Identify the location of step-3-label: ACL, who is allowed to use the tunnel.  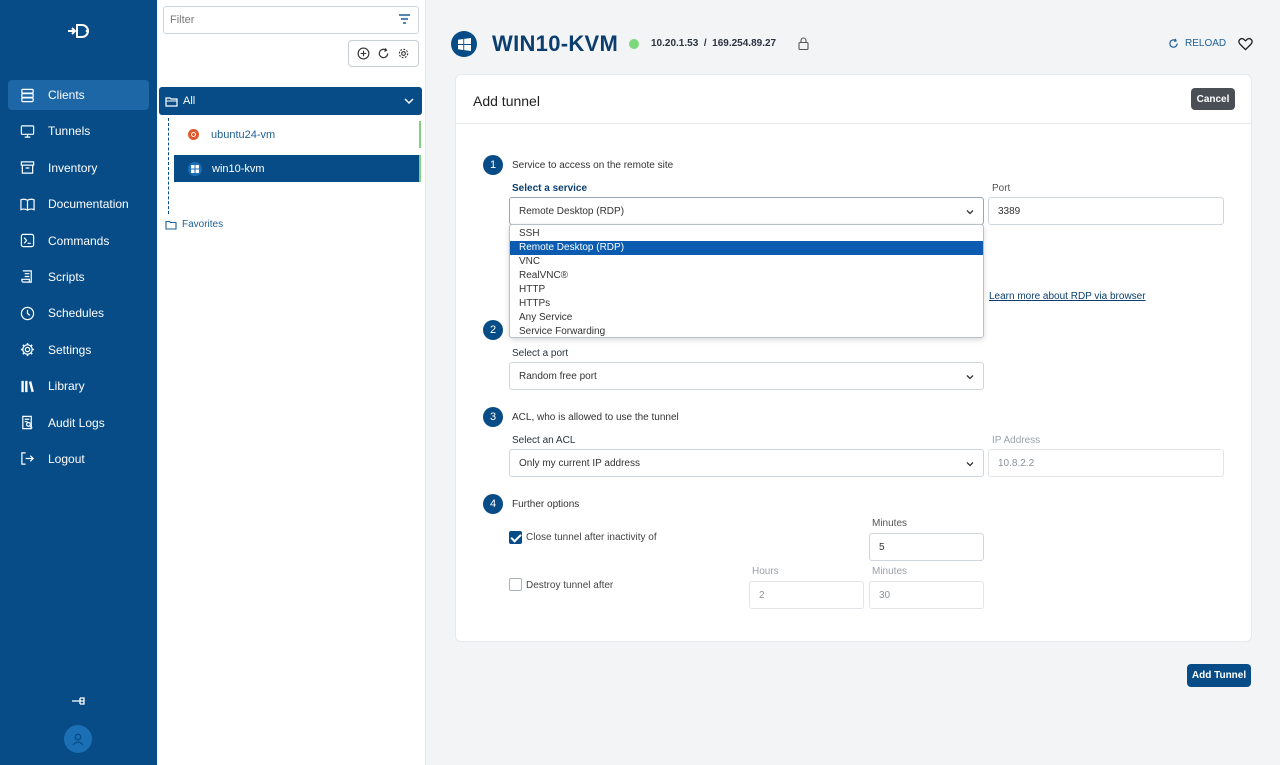
(595, 417).